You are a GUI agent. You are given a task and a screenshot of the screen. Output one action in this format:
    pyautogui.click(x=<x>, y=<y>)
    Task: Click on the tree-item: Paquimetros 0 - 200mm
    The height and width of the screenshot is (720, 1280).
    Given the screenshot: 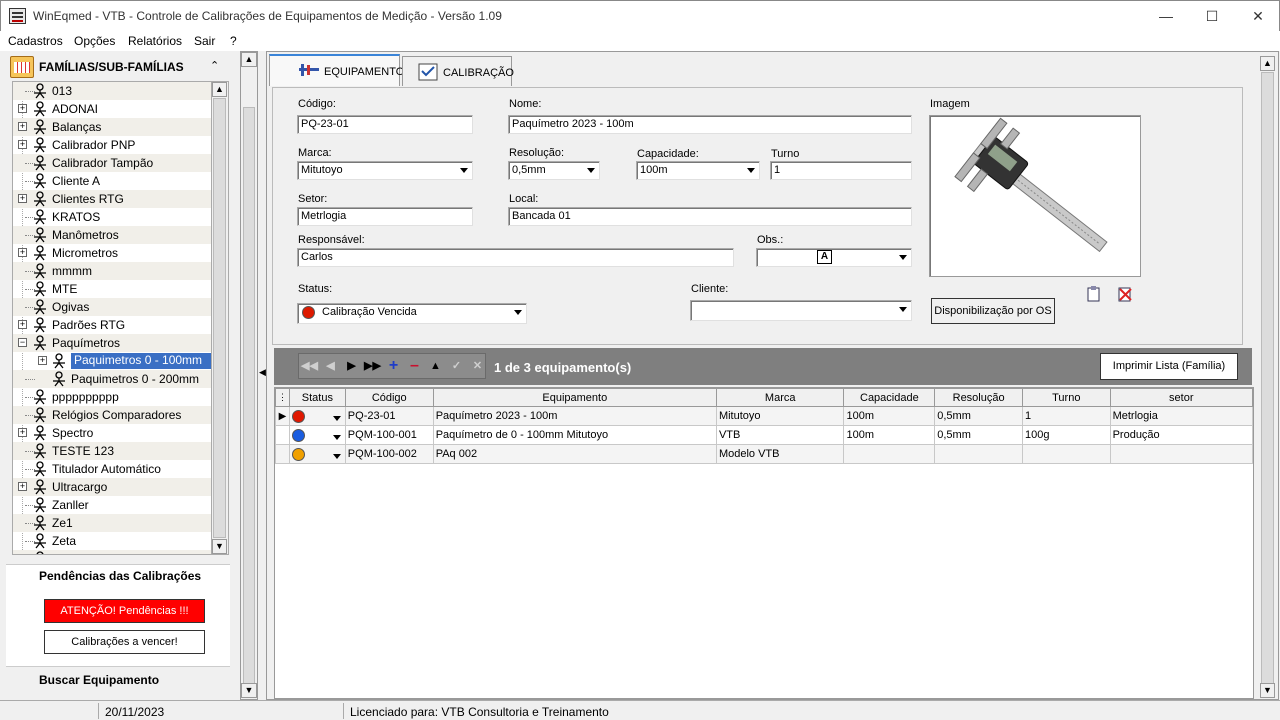 What is the action you would take?
    pyautogui.click(x=112, y=379)
    